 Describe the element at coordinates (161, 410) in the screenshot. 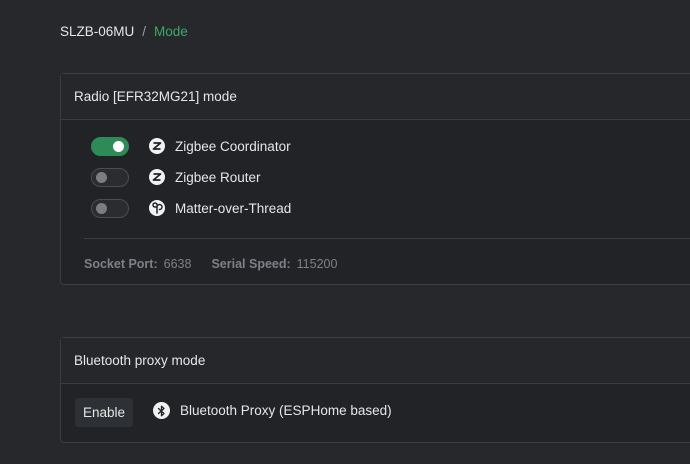

I see `bluetooth-icon` at that location.